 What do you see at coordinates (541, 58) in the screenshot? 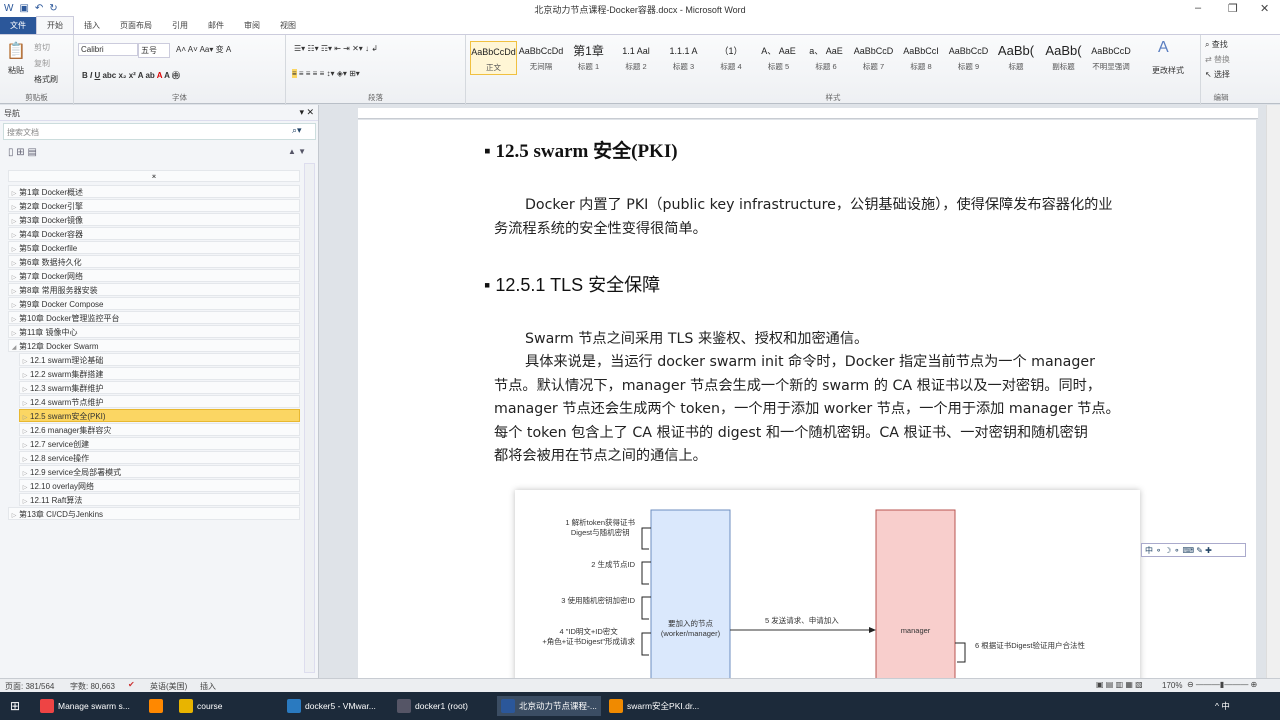
I see `style-2: AaBbCcDd 无间隔` at bounding box center [541, 58].